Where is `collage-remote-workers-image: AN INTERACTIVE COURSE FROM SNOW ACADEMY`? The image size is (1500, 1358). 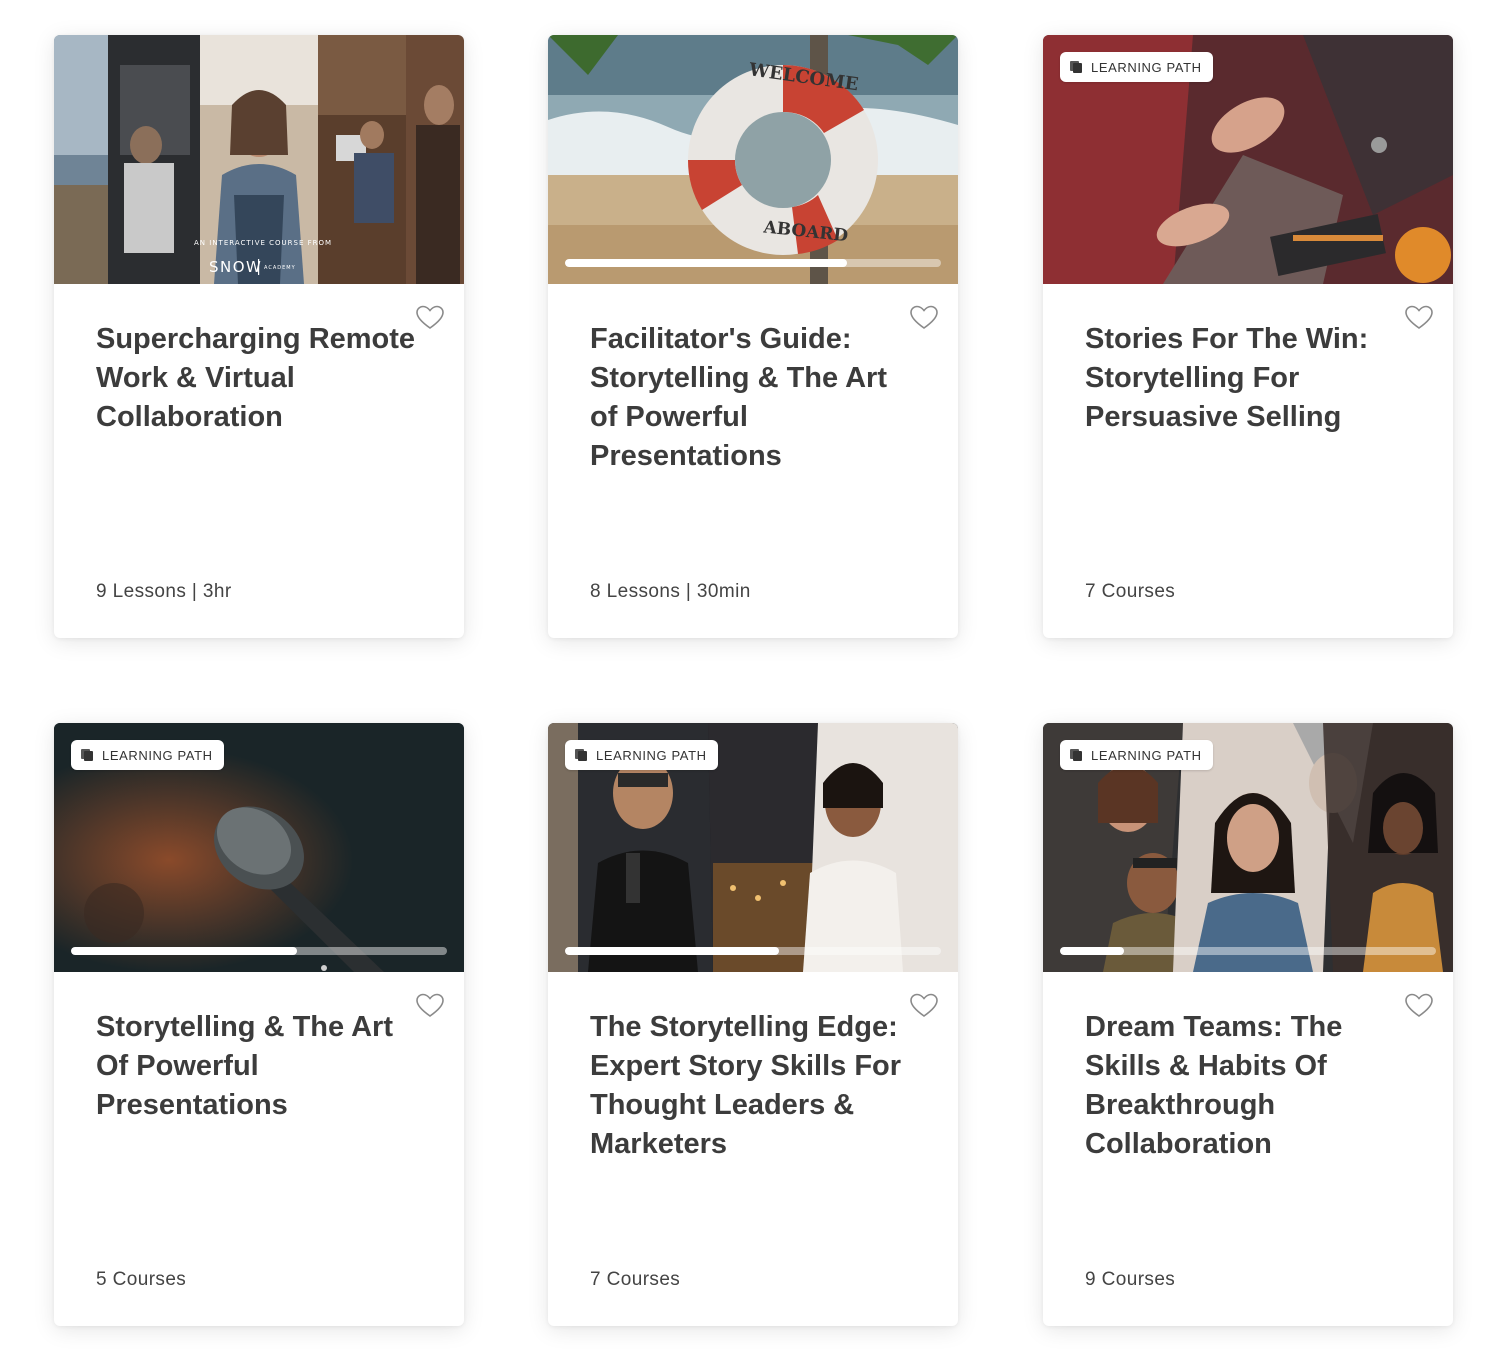 collage-remote-workers-image: AN INTERACTIVE COURSE FROM SNOW ACADEMY is located at coordinates (259, 159).